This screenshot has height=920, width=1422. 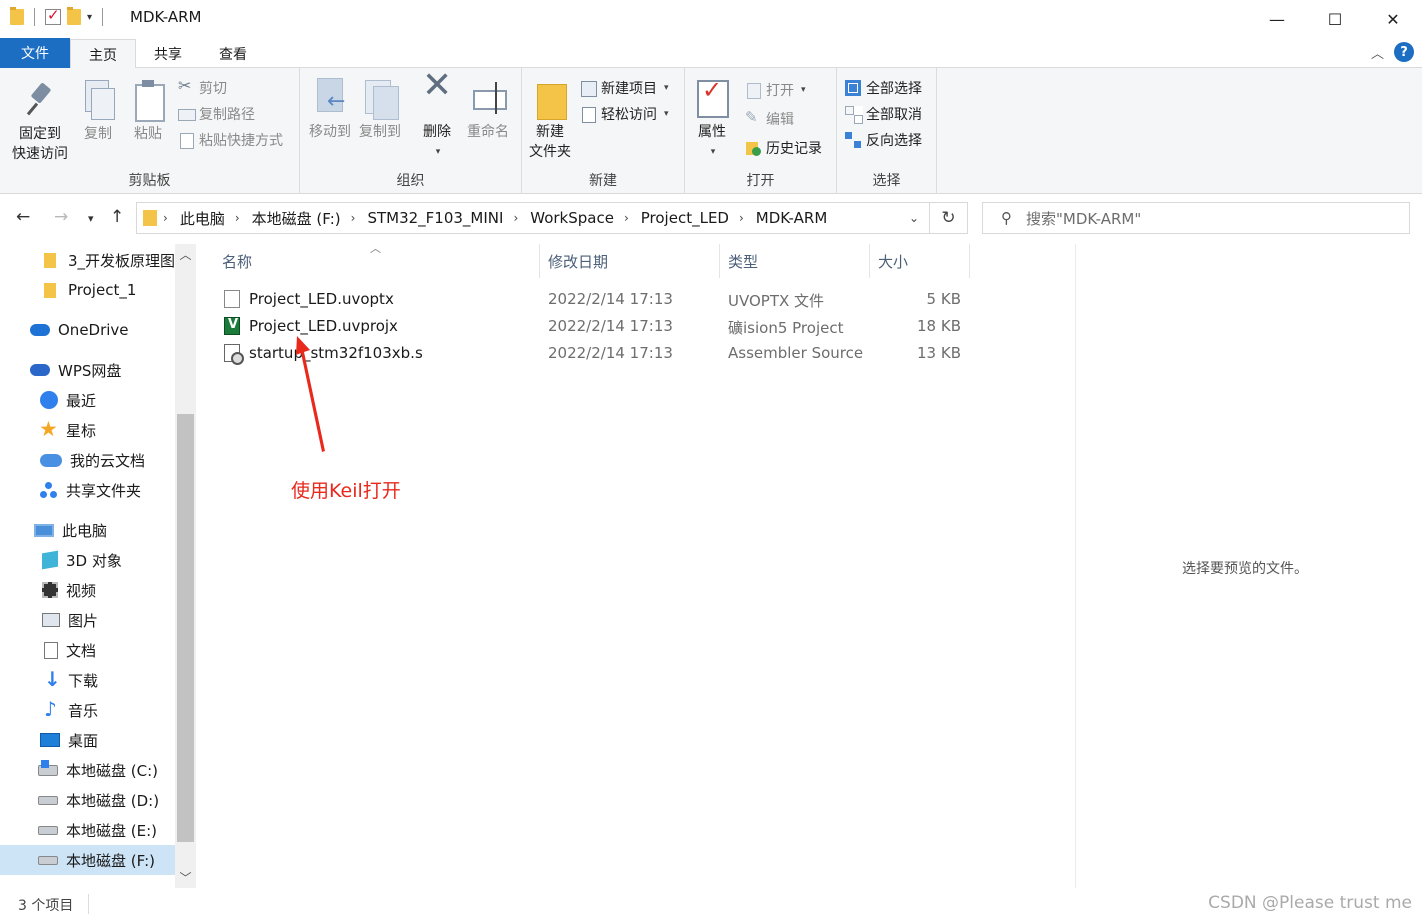 What do you see at coordinates (87, 650) in the screenshot?
I see `nav-item-documents: 文档` at bounding box center [87, 650].